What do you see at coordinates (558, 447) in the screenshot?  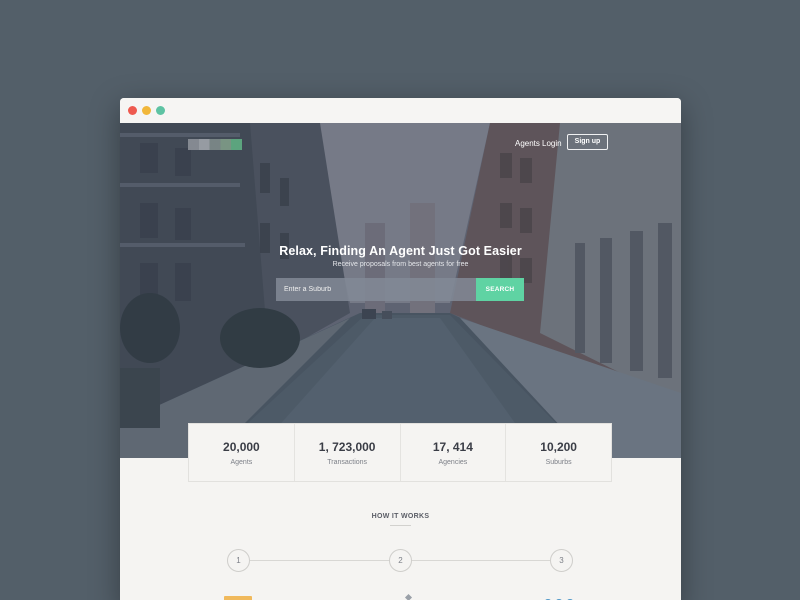 I see `stat-value: 10,200` at bounding box center [558, 447].